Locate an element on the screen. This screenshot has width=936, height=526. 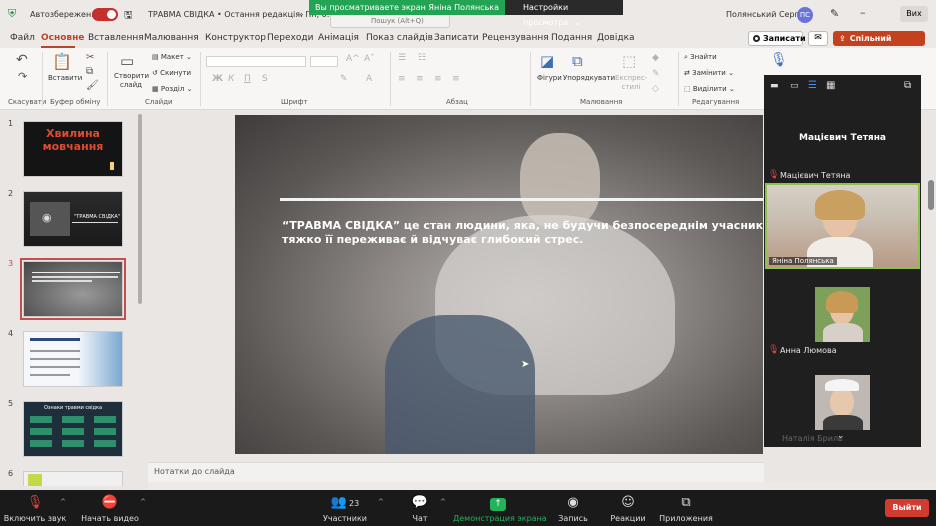
shape-fill-icon: ◆ is located at coordinates (655, 58).